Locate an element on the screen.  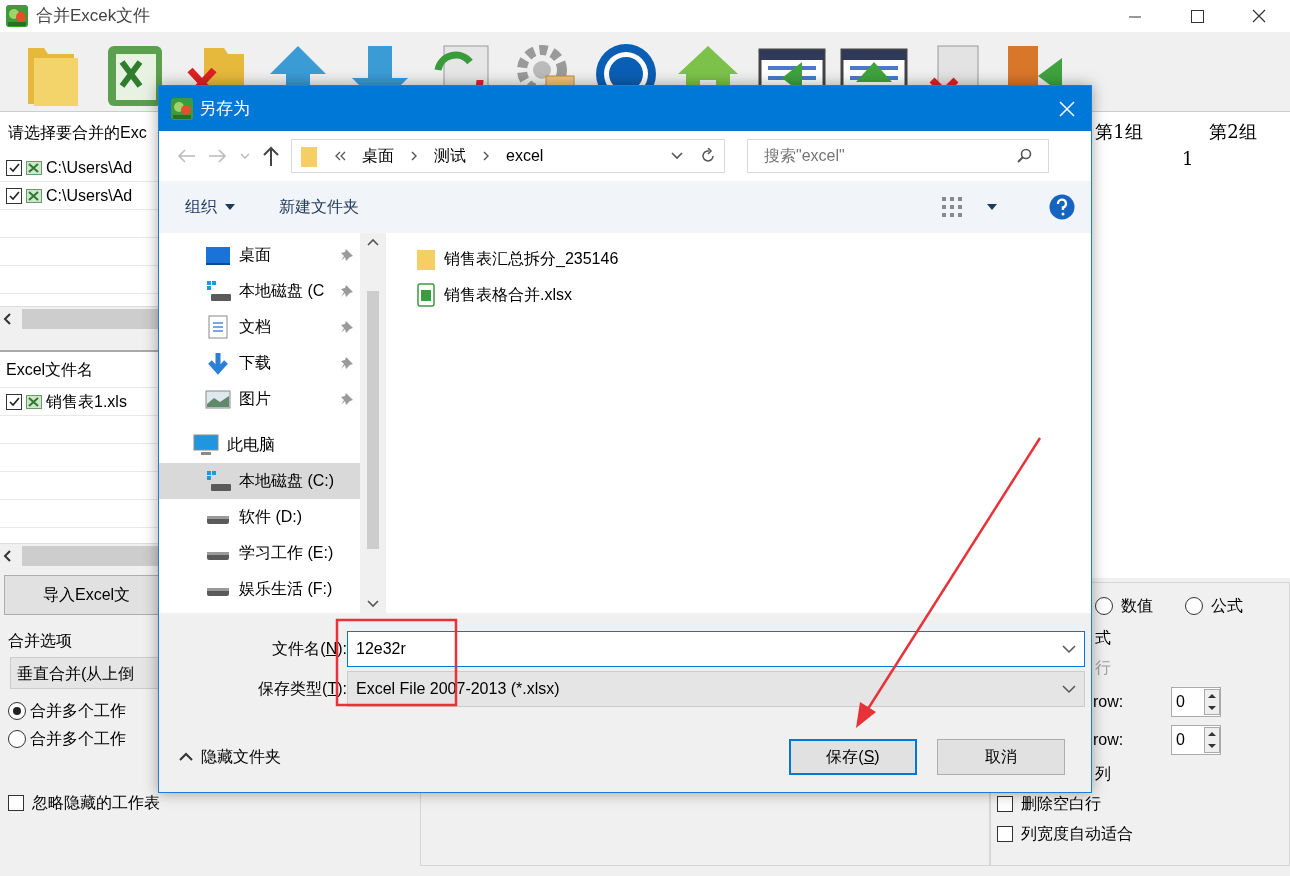
search-icon is located at coordinates (1024, 156).